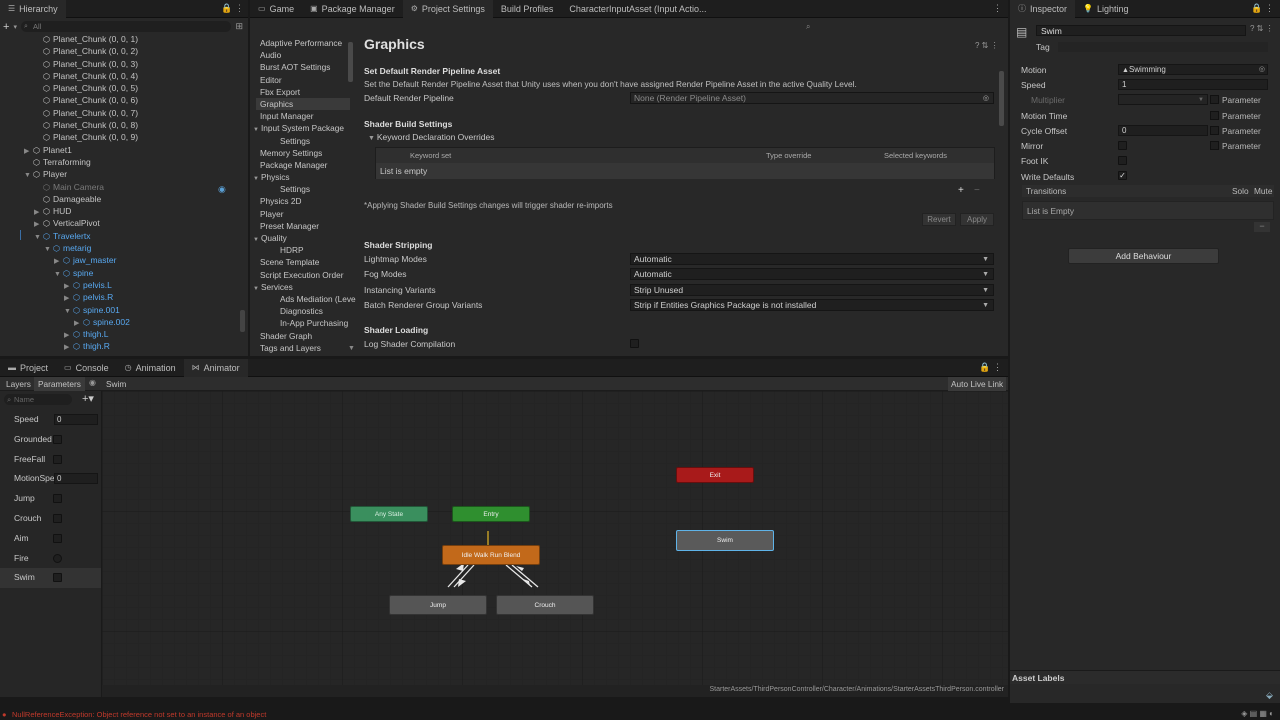 Image resolution: width=1280 pixels, height=720 pixels. Describe the element at coordinates (120, 137) in the screenshot. I see `hierarchy-item: ⬡ Planet_Chunk (0, 0, 9)` at that location.